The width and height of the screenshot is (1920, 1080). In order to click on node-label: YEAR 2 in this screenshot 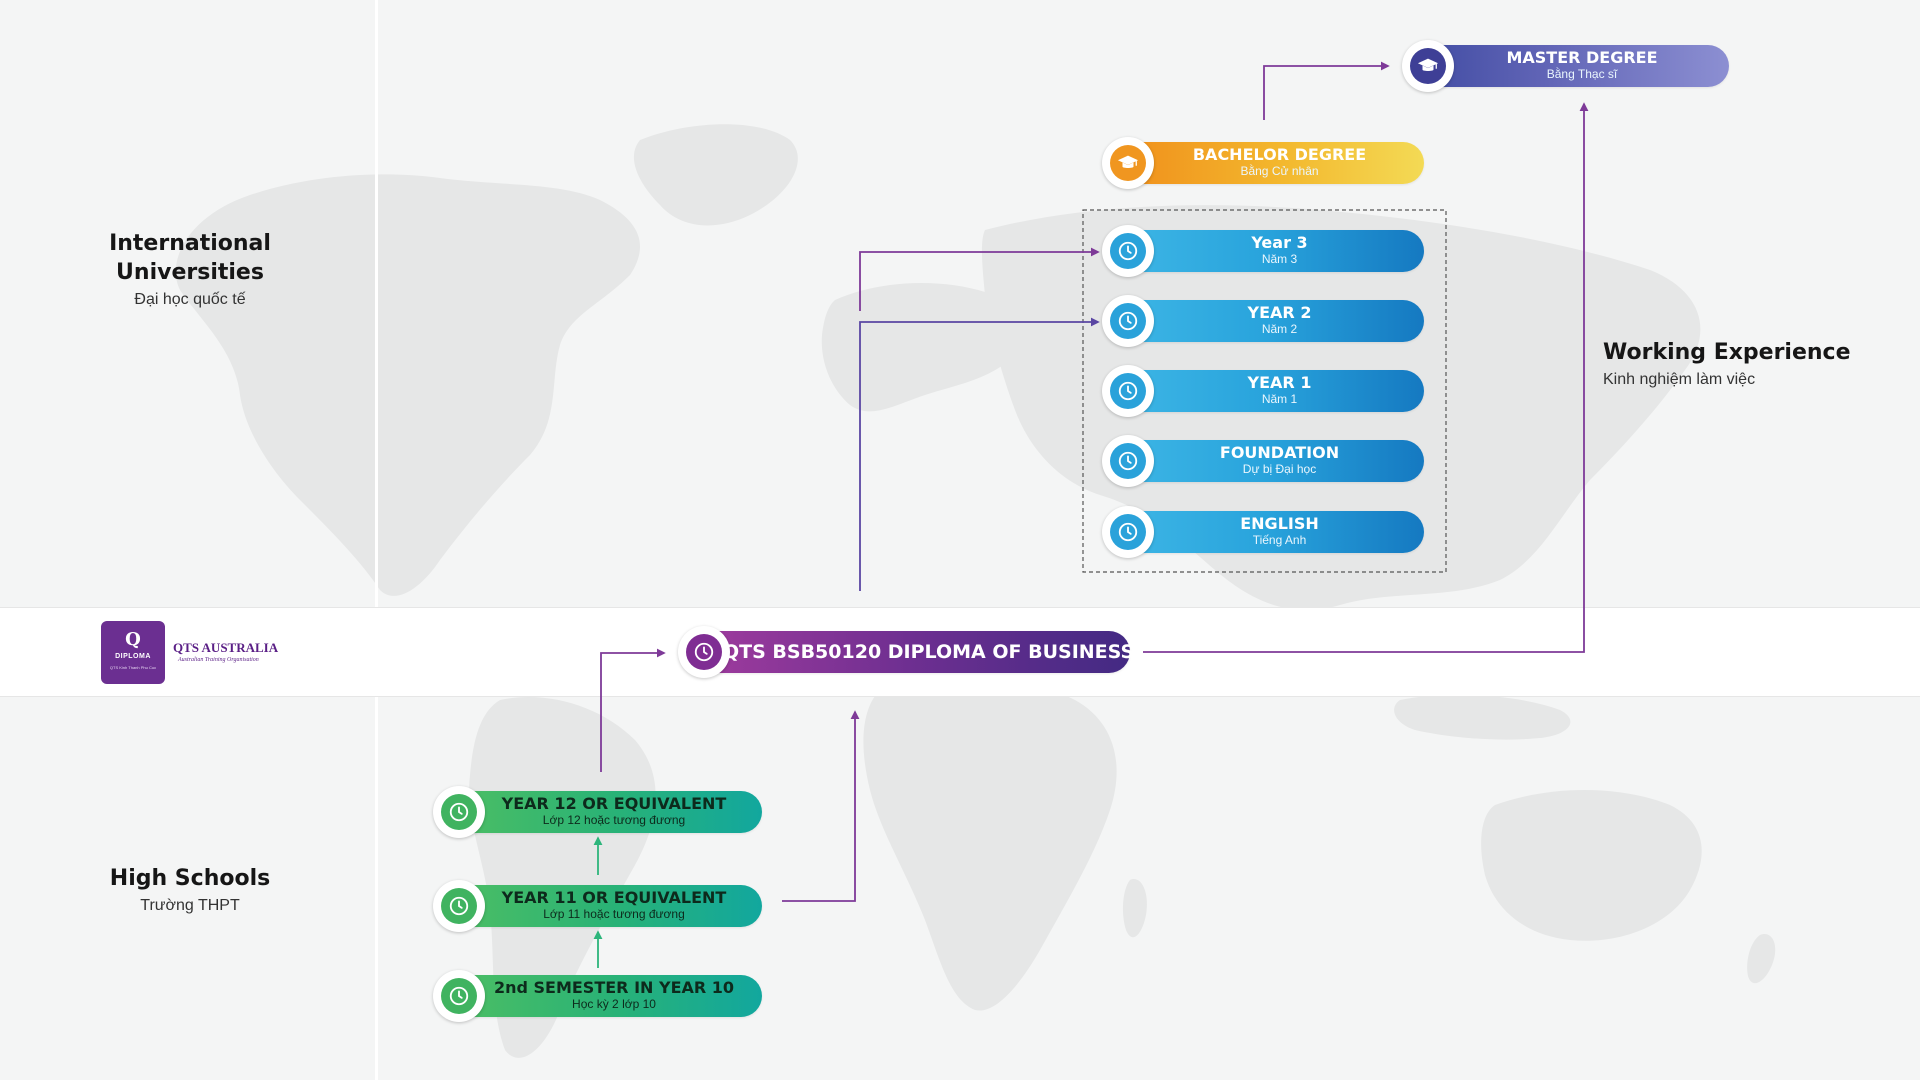, I will do `click(1279, 312)`.